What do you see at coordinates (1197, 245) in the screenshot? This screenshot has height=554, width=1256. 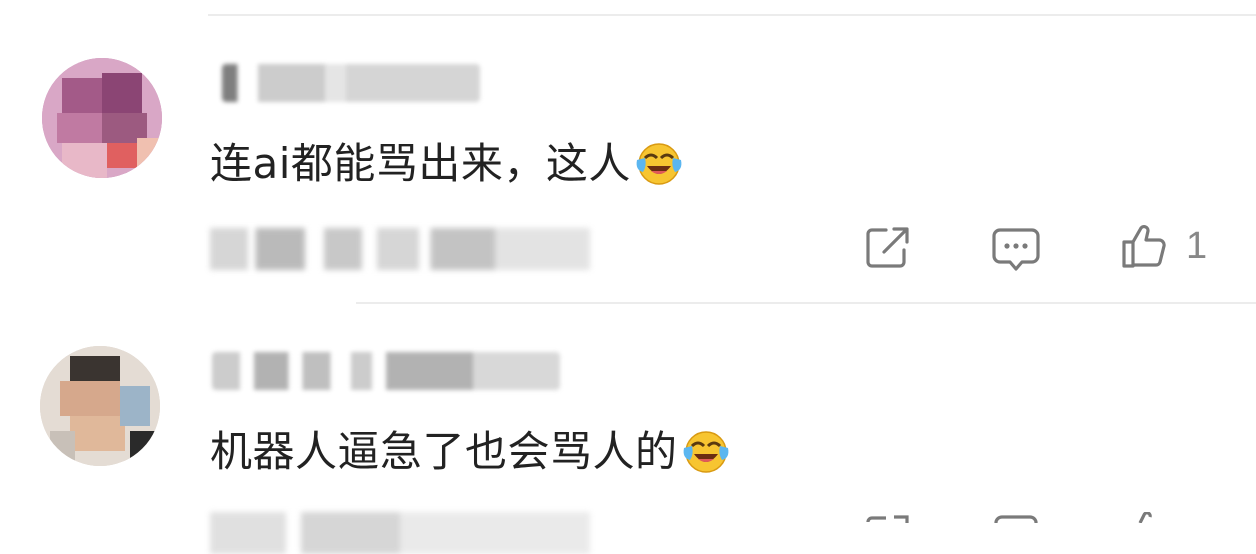 I see `like-count: 1` at bounding box center [1197, 245].